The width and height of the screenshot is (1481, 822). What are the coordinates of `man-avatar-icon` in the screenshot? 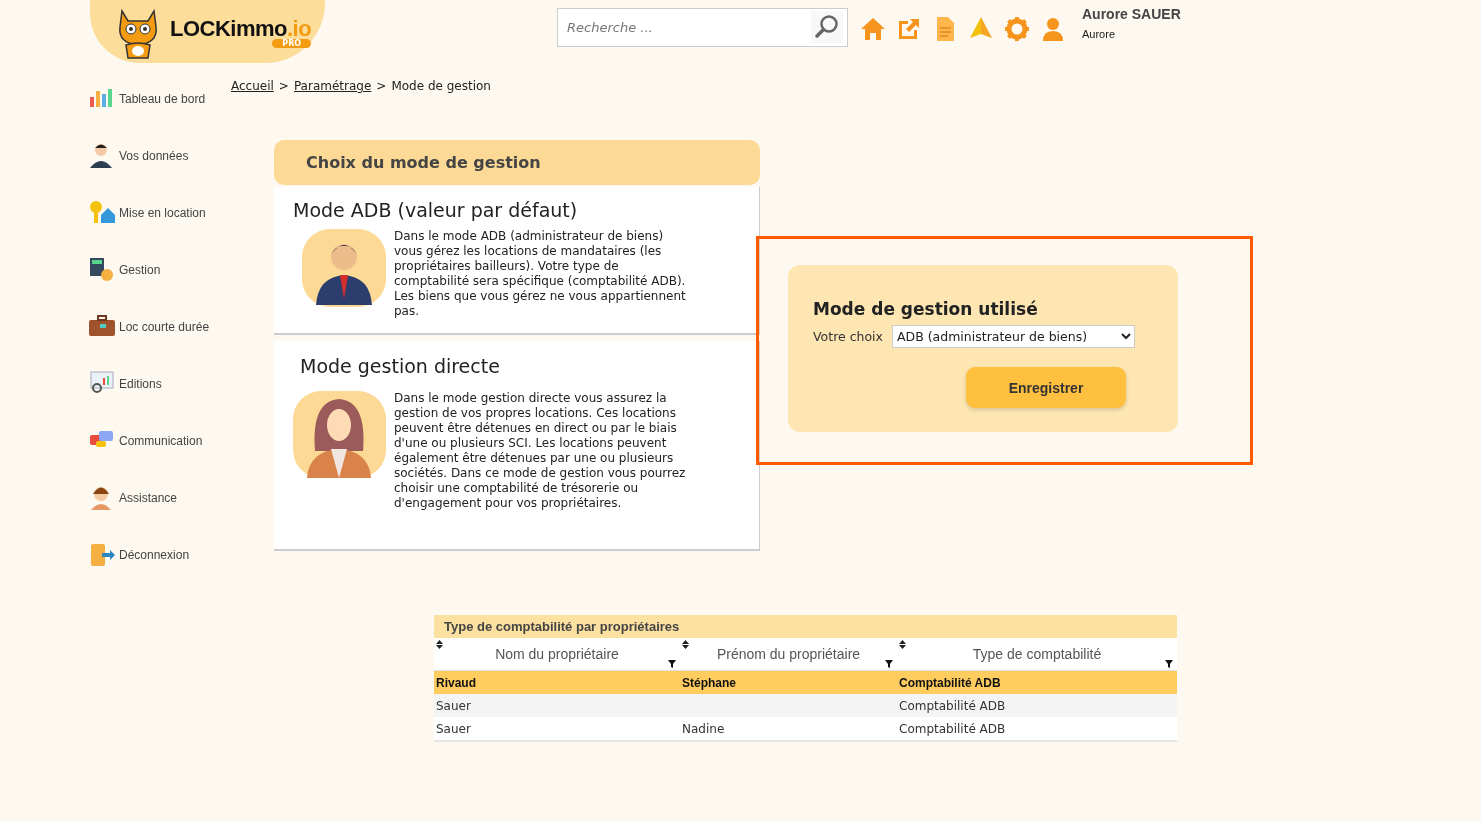 It's located at (344, 268).